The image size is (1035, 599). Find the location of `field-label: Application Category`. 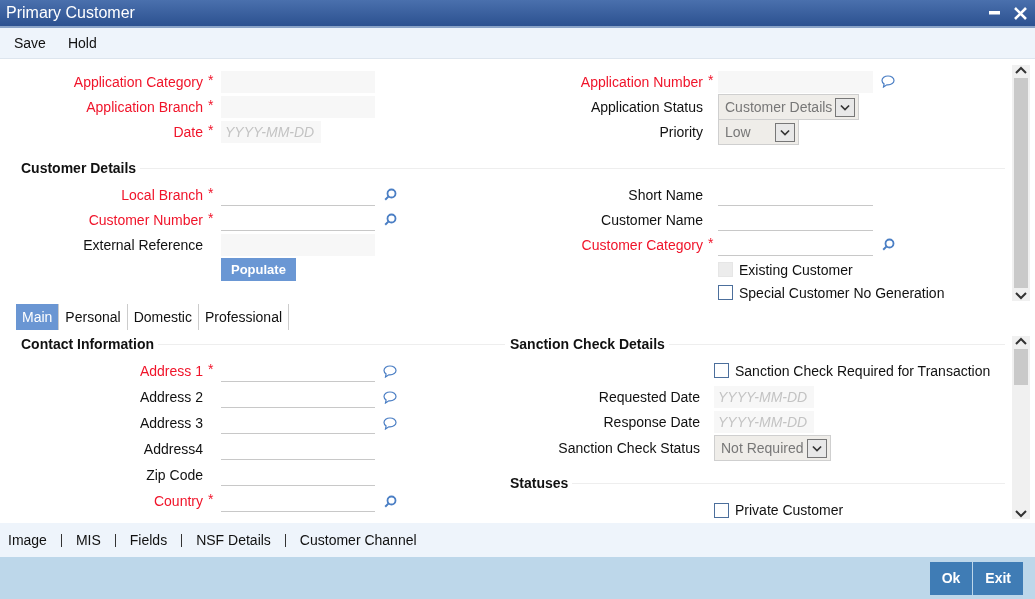

field-label: Application Category is located at coordinates (138, 81).